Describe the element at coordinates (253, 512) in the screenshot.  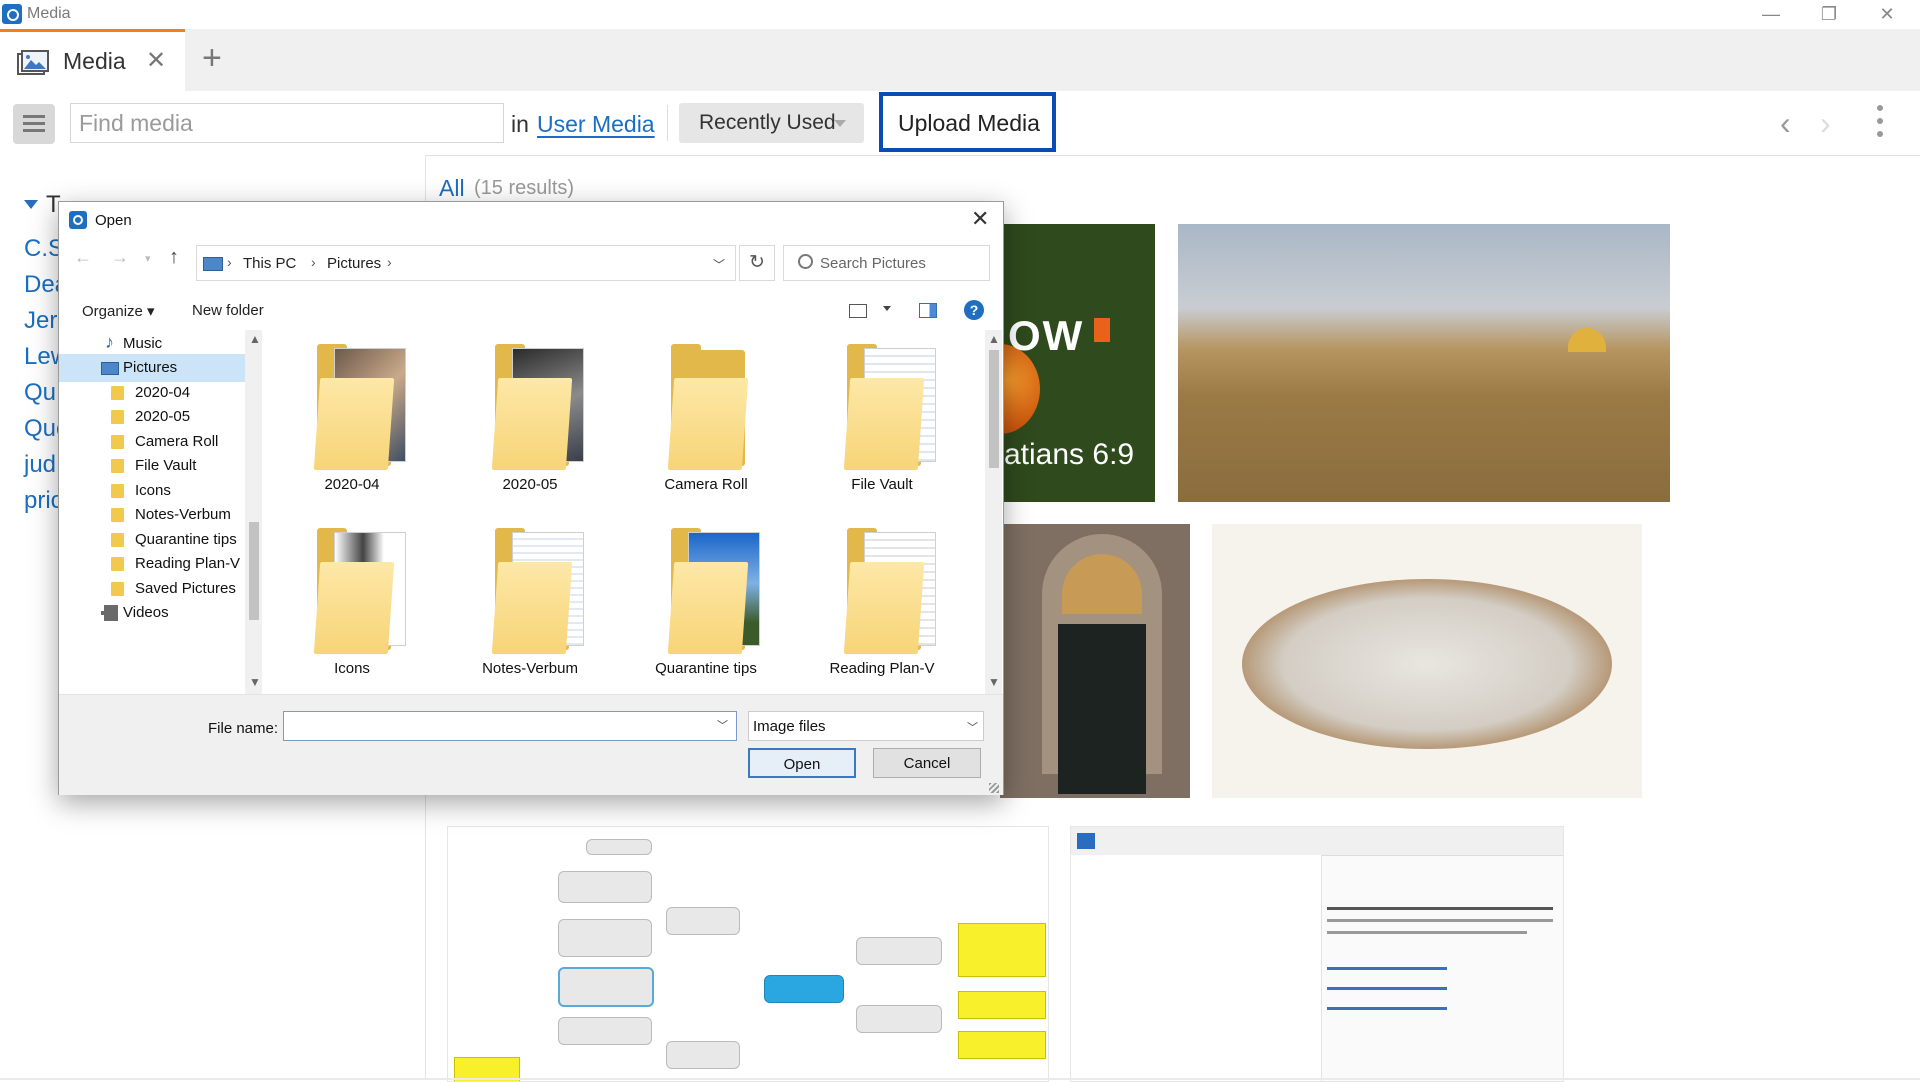
I see `nav-scrollbar` at that location.